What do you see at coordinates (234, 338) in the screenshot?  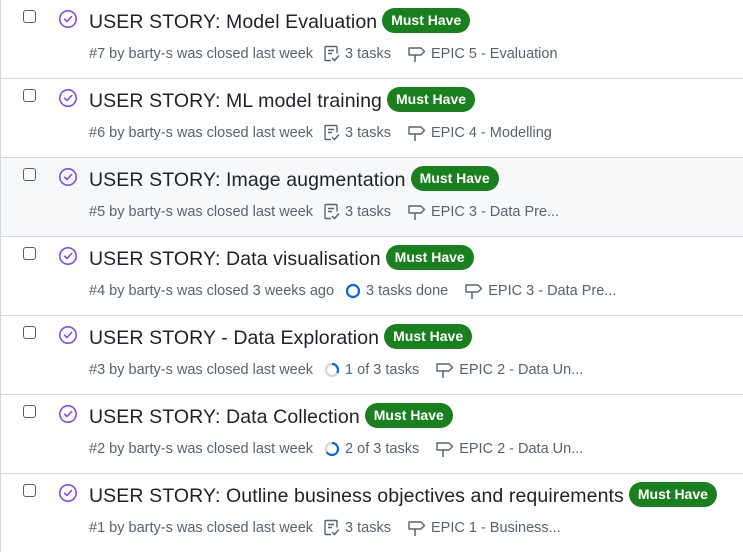 I see `issue-title-link: USER STORY - Data Exploration` at bounding box center [234, 338].